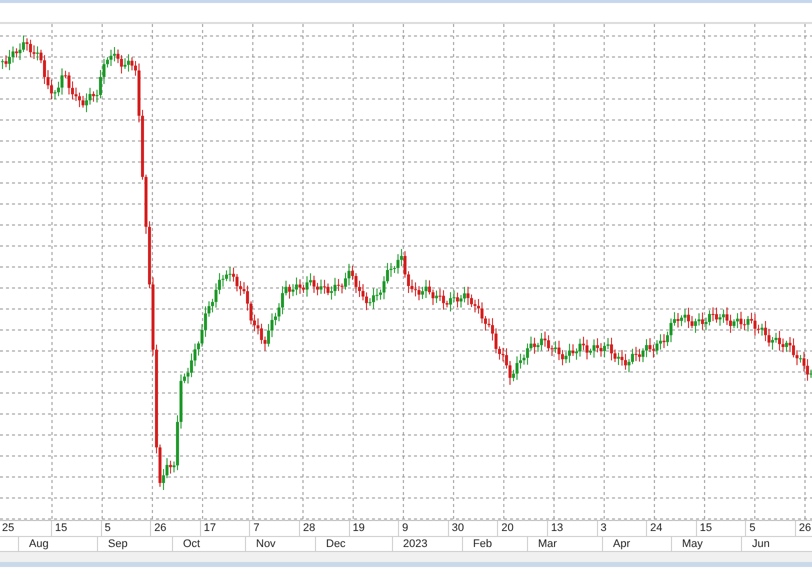  What do you see at coordinates (522, 528) in the screenshot?
I see `date-label: 20` at bounding box center [522, 528].